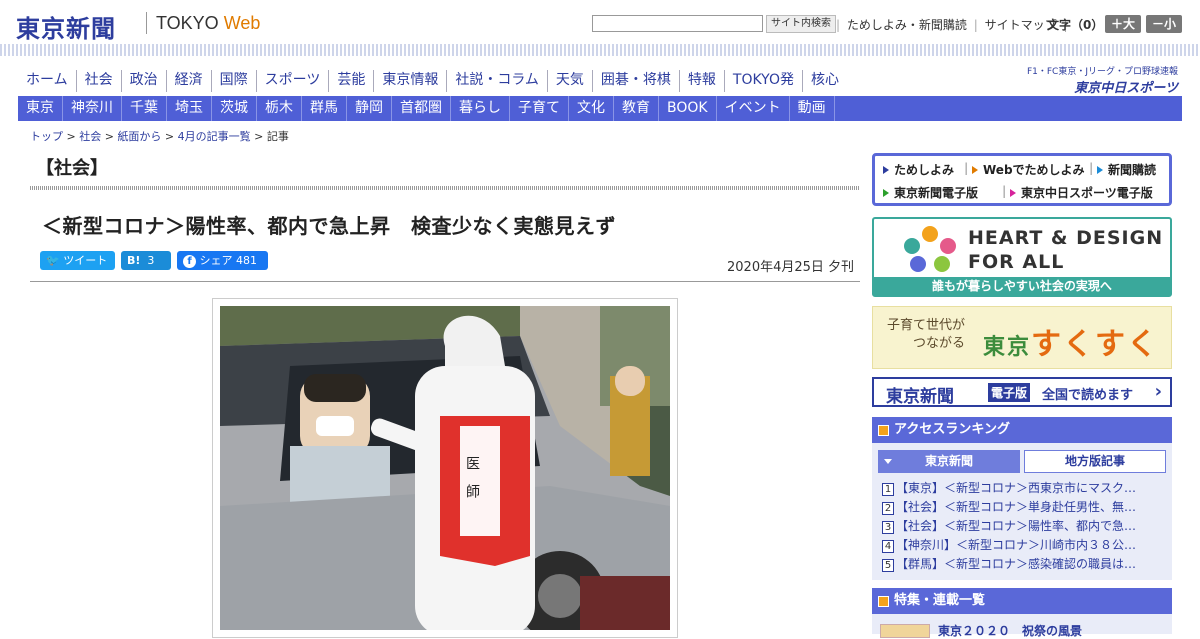 The height and width of the screenshot is (639, 1200). Describe the element at coordinates (569, 81) in the screenshot. I see `nav-item: 天気` at that location.